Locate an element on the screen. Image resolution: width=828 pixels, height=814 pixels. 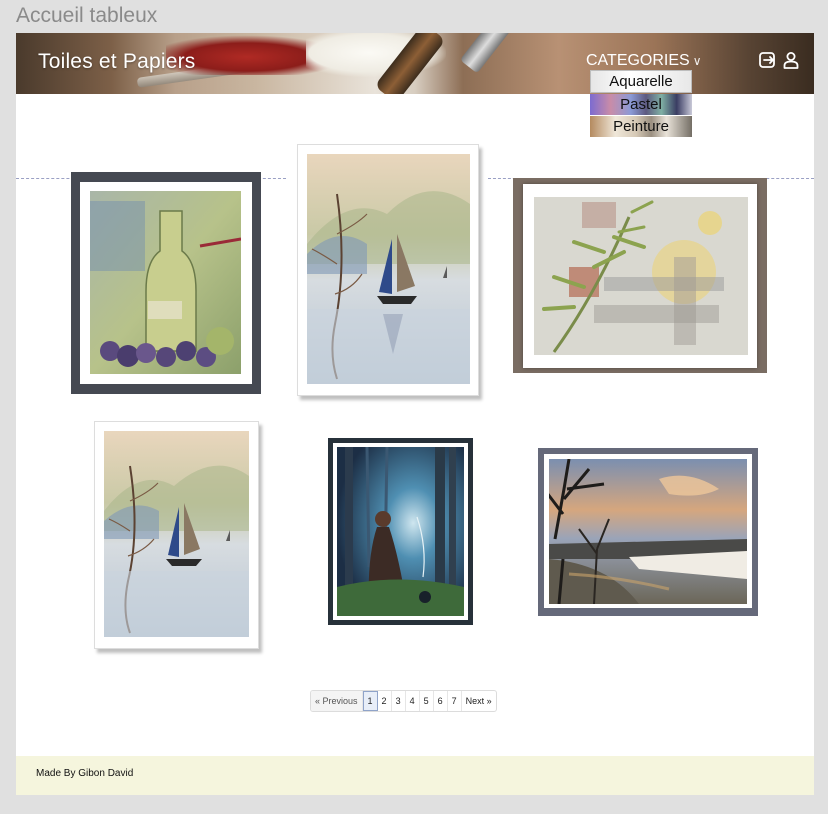
painting-card-forest is located at coordinates (400, 531).